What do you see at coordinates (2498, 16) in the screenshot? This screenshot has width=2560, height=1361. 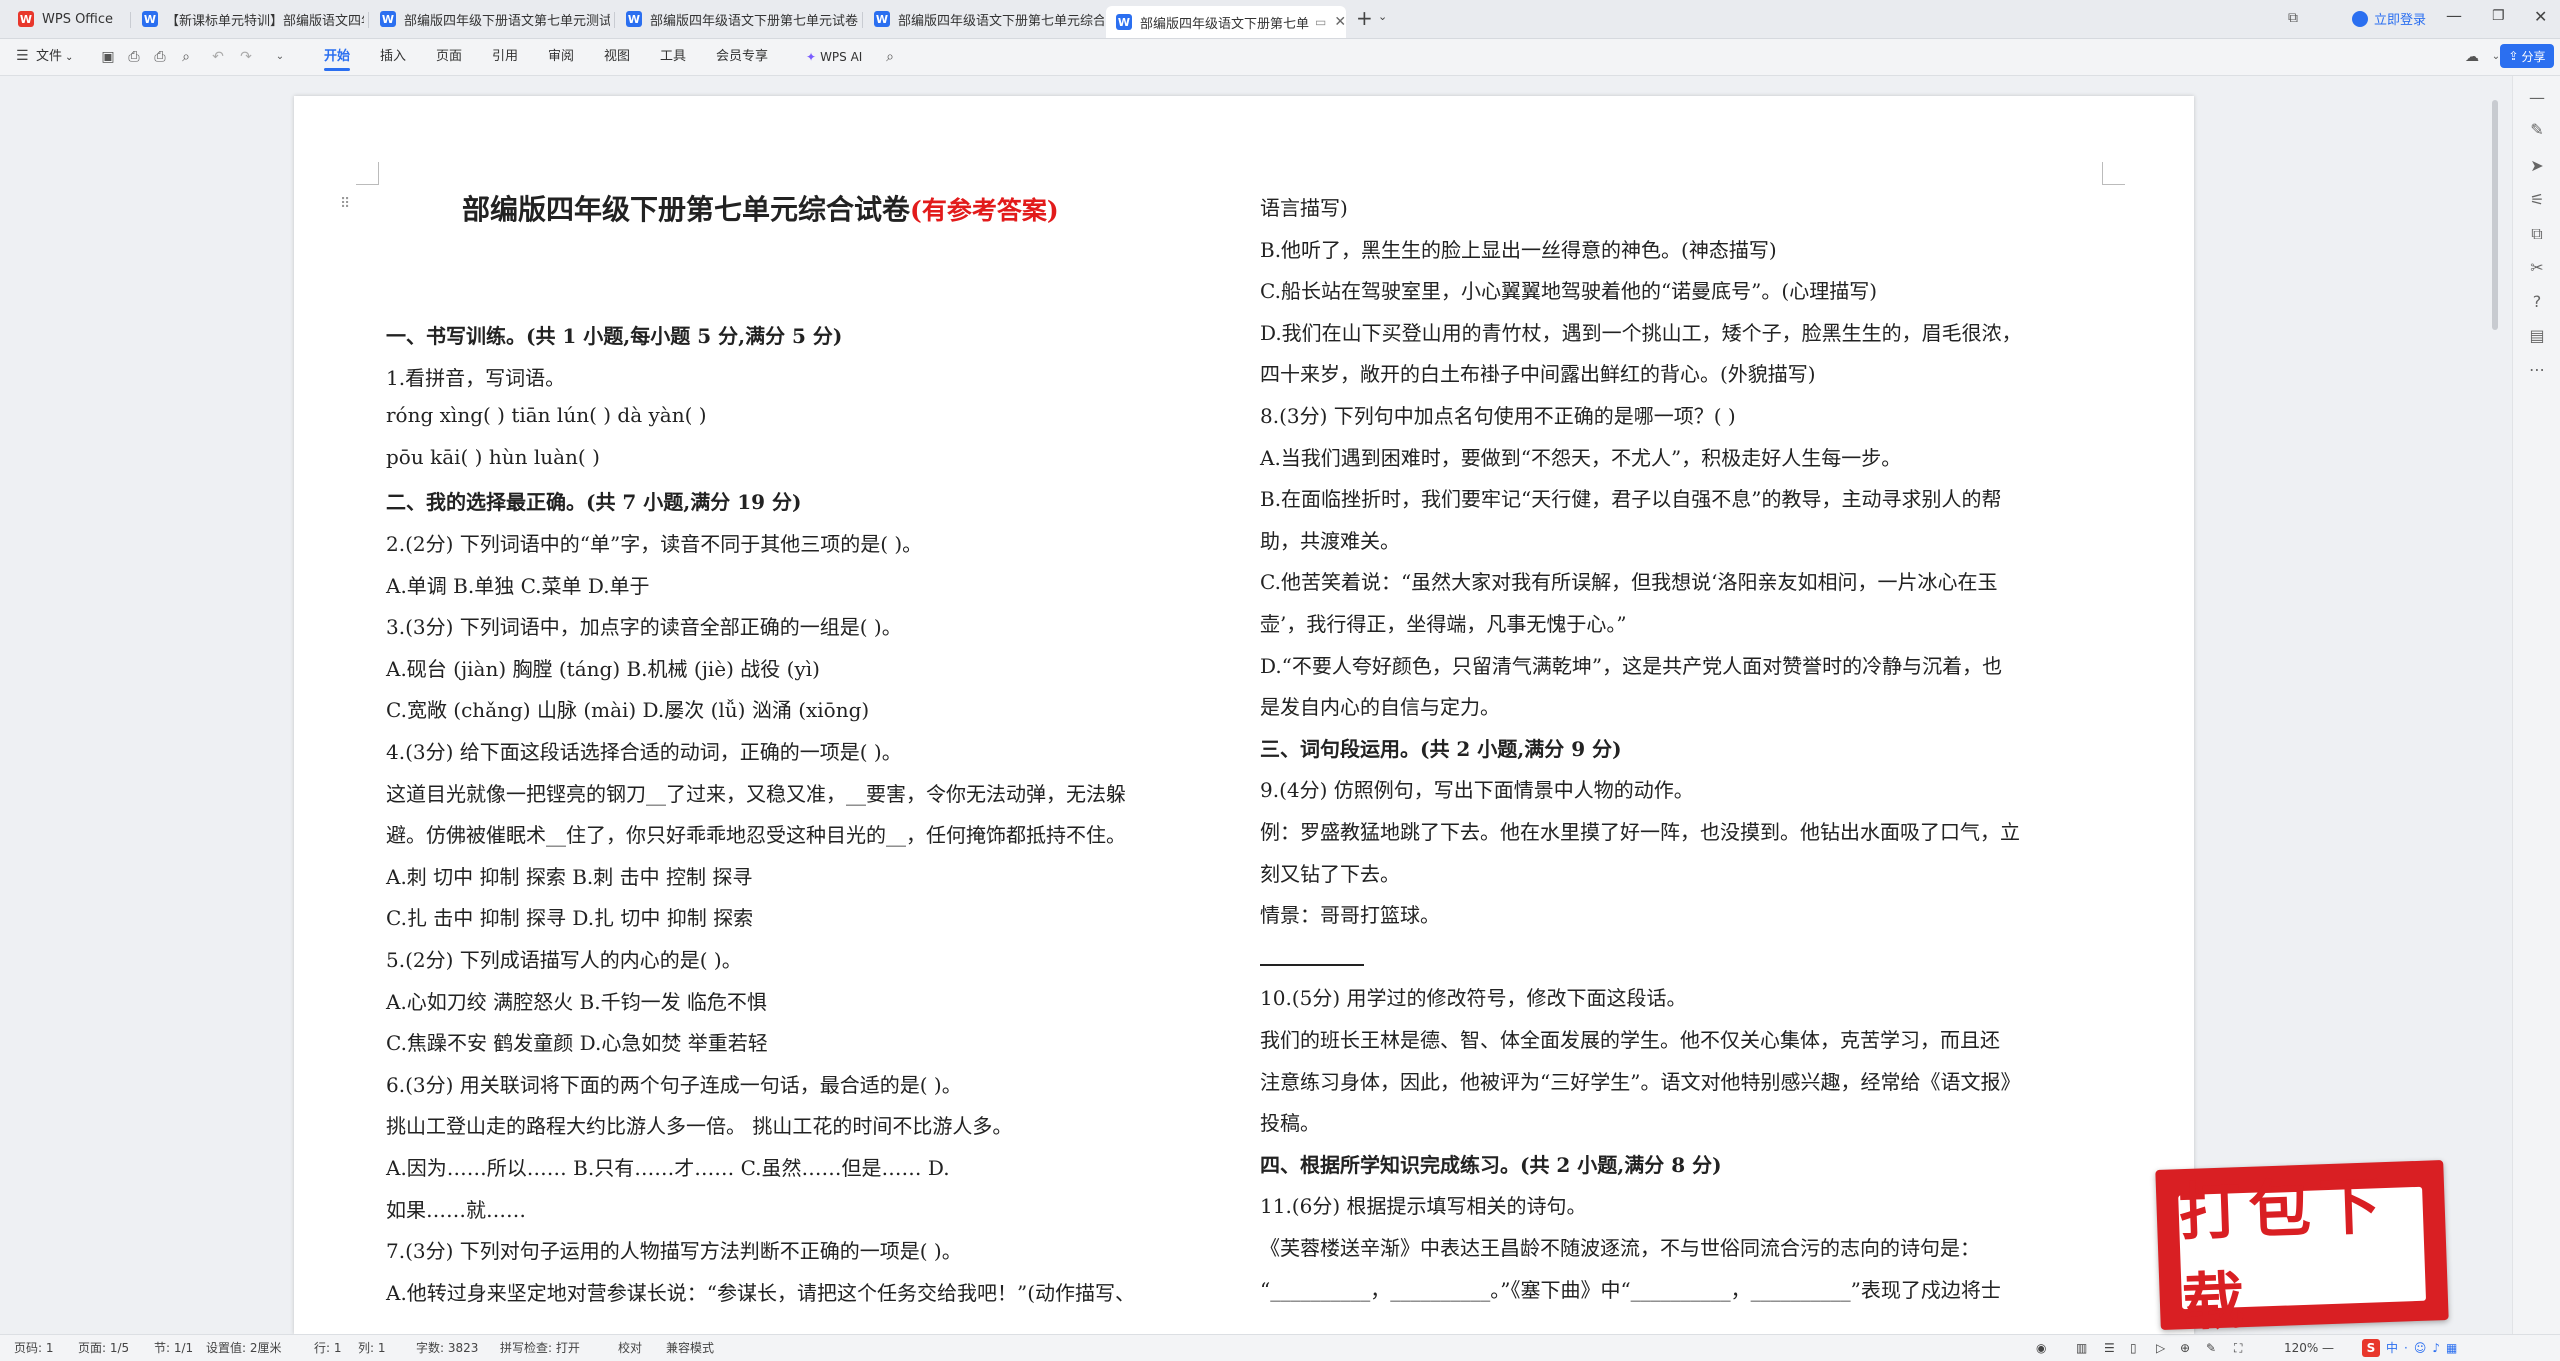 I see `restore-button: ❐` at bounding box center [2498, 16].